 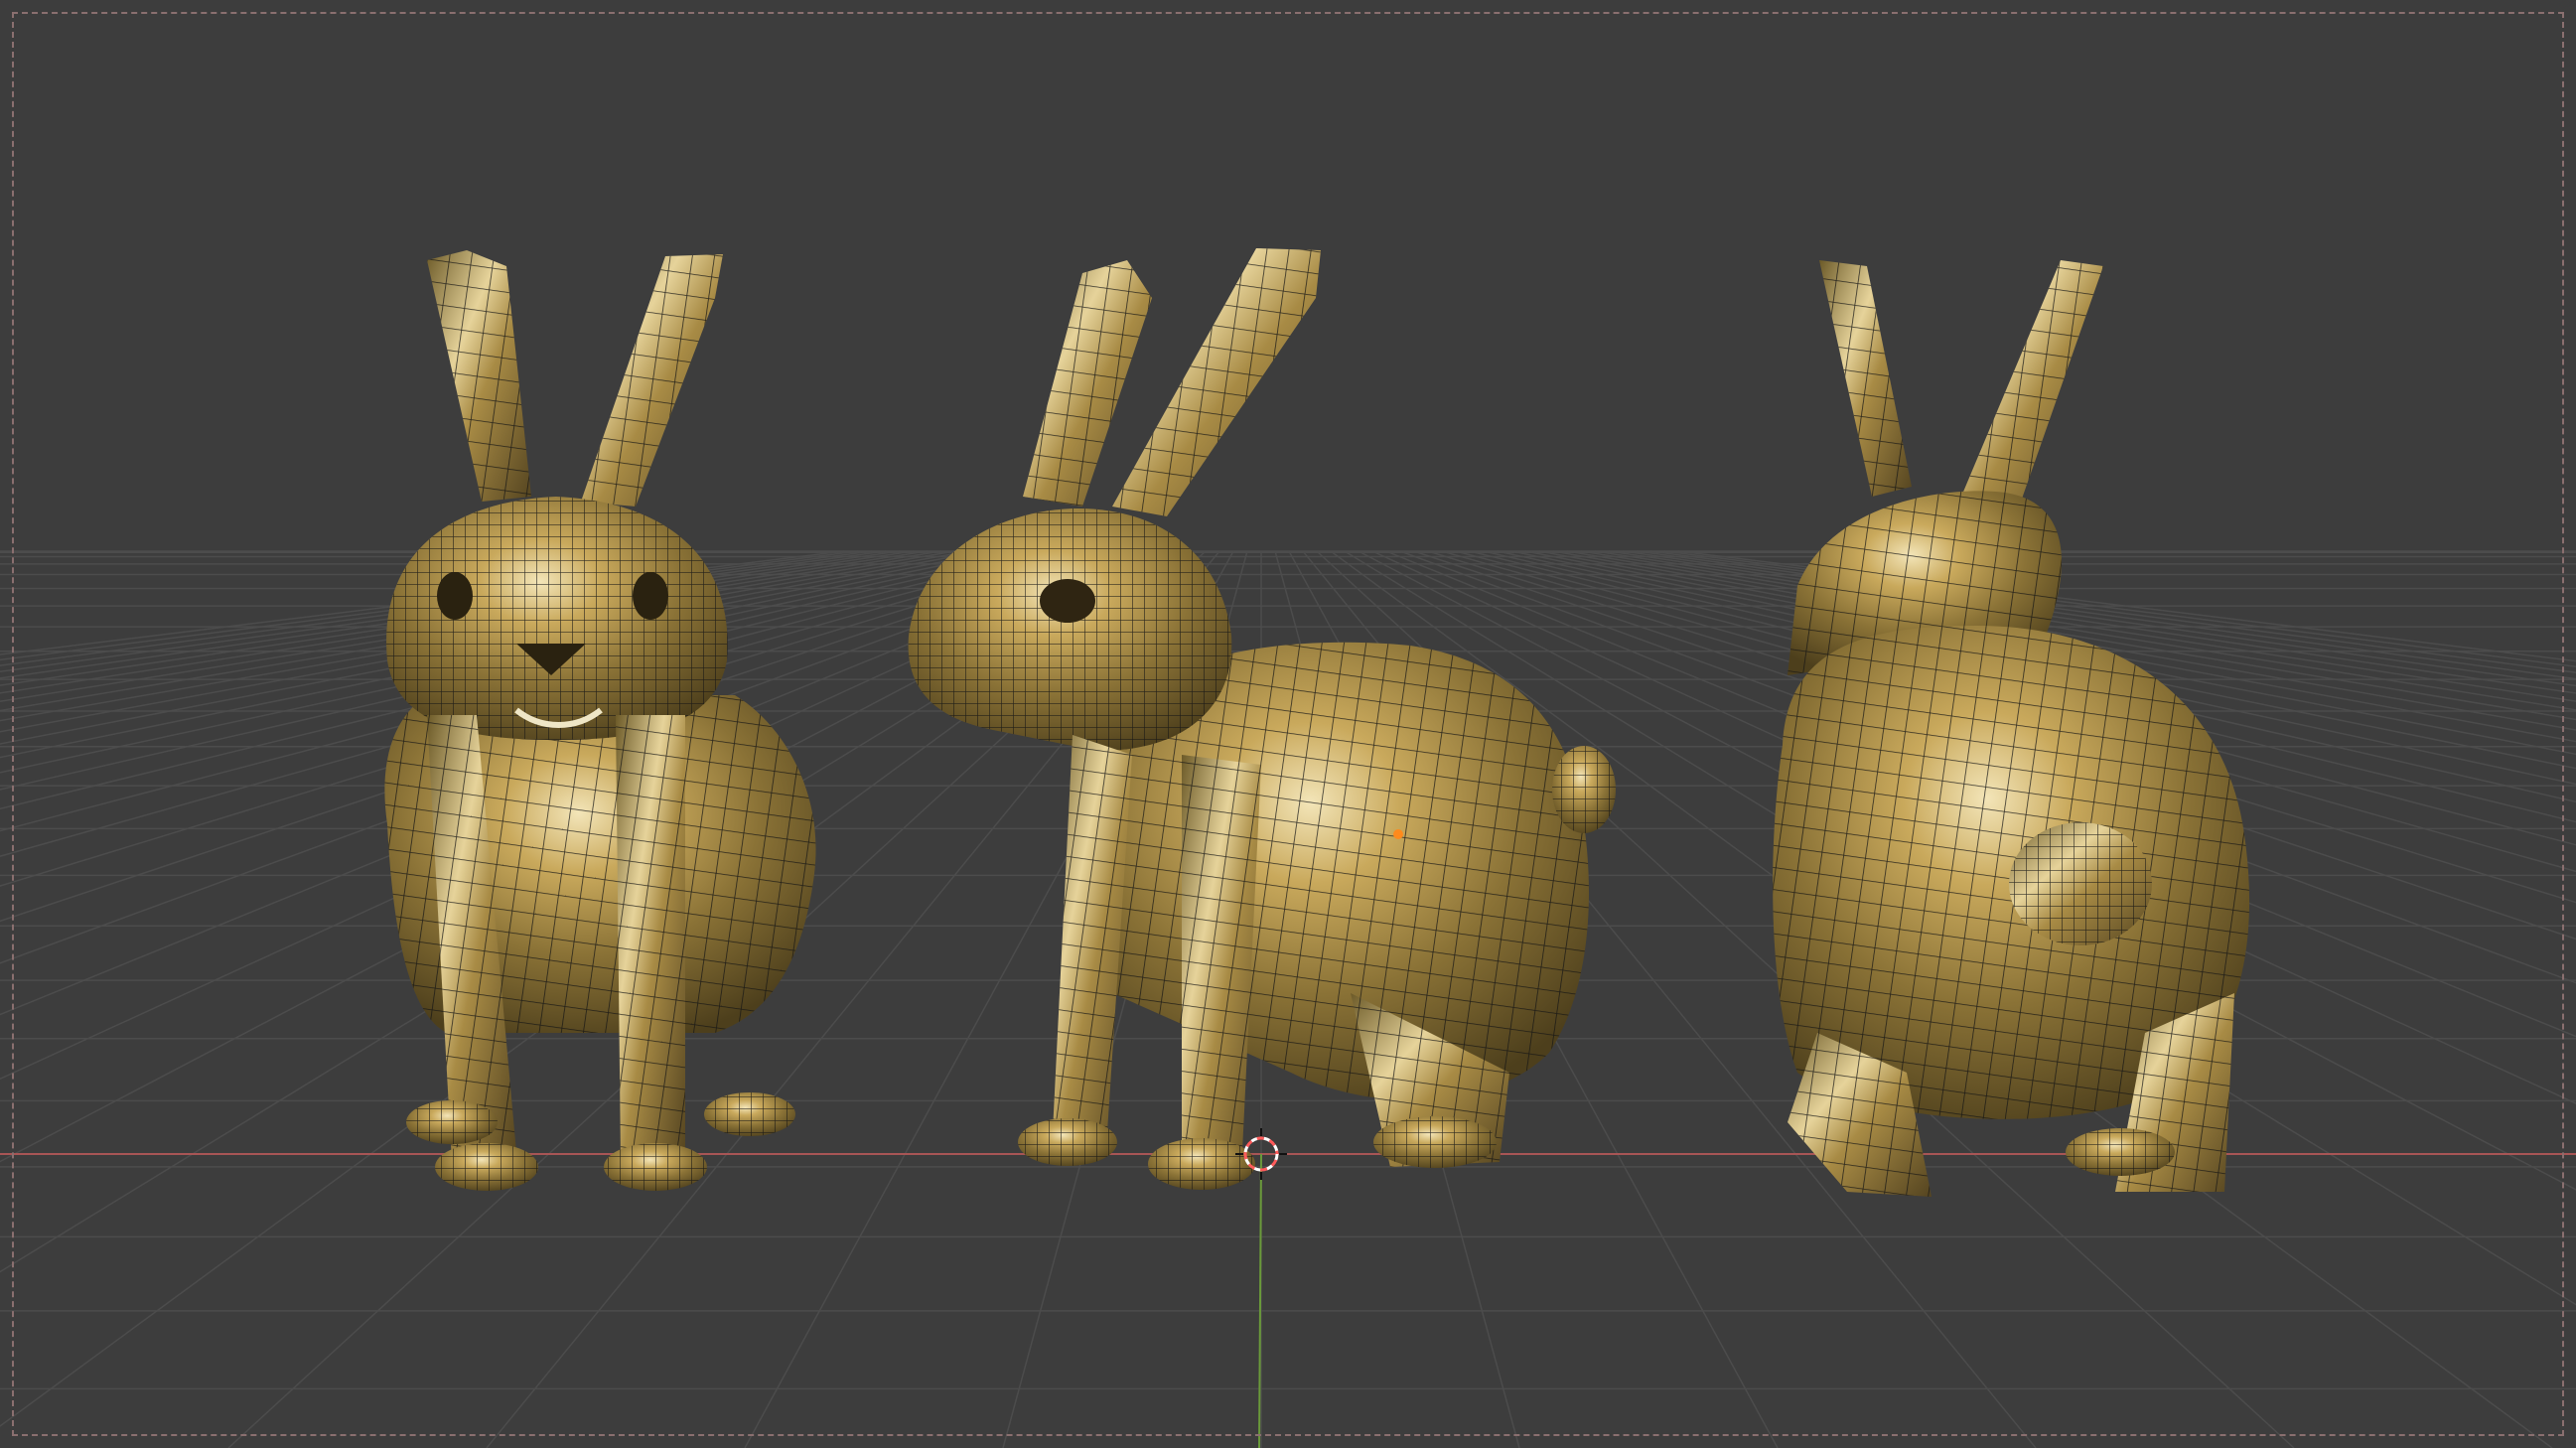 I want to click on bunny-front, so click(x=600, y=720).